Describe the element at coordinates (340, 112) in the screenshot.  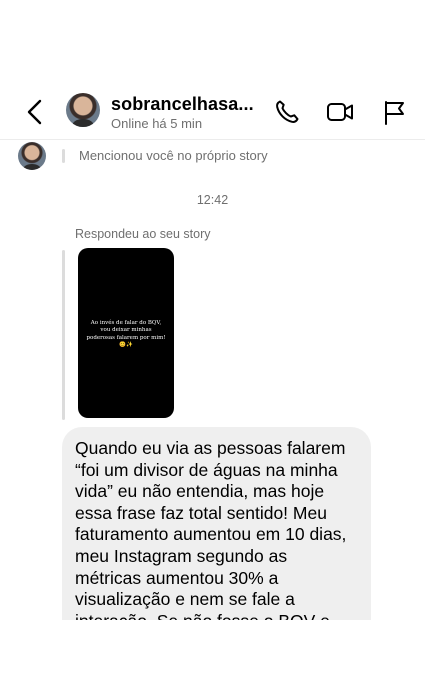
I see `video-camera-icon` at that location.